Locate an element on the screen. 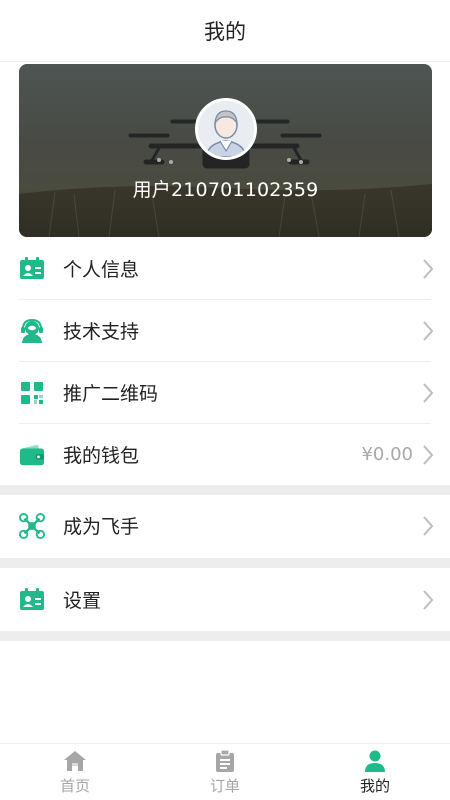 This screenshot has height=800, width=450. clipboard-icon is located at coordinates (225, 761).